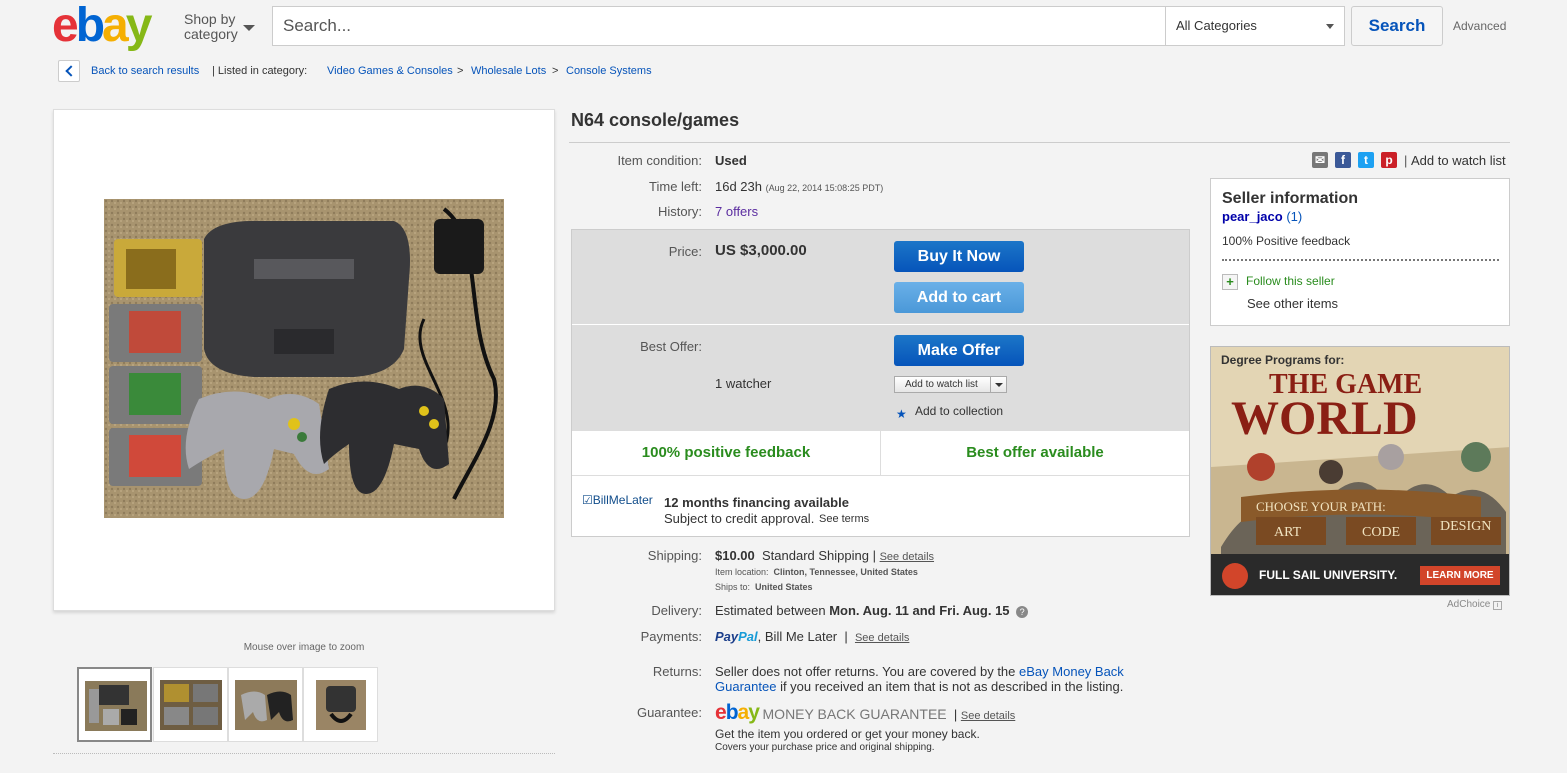 The width and height of the screenshot is (1567, 773). I want to click on listed-in-label: | Listed in category:, so click(260, 71).